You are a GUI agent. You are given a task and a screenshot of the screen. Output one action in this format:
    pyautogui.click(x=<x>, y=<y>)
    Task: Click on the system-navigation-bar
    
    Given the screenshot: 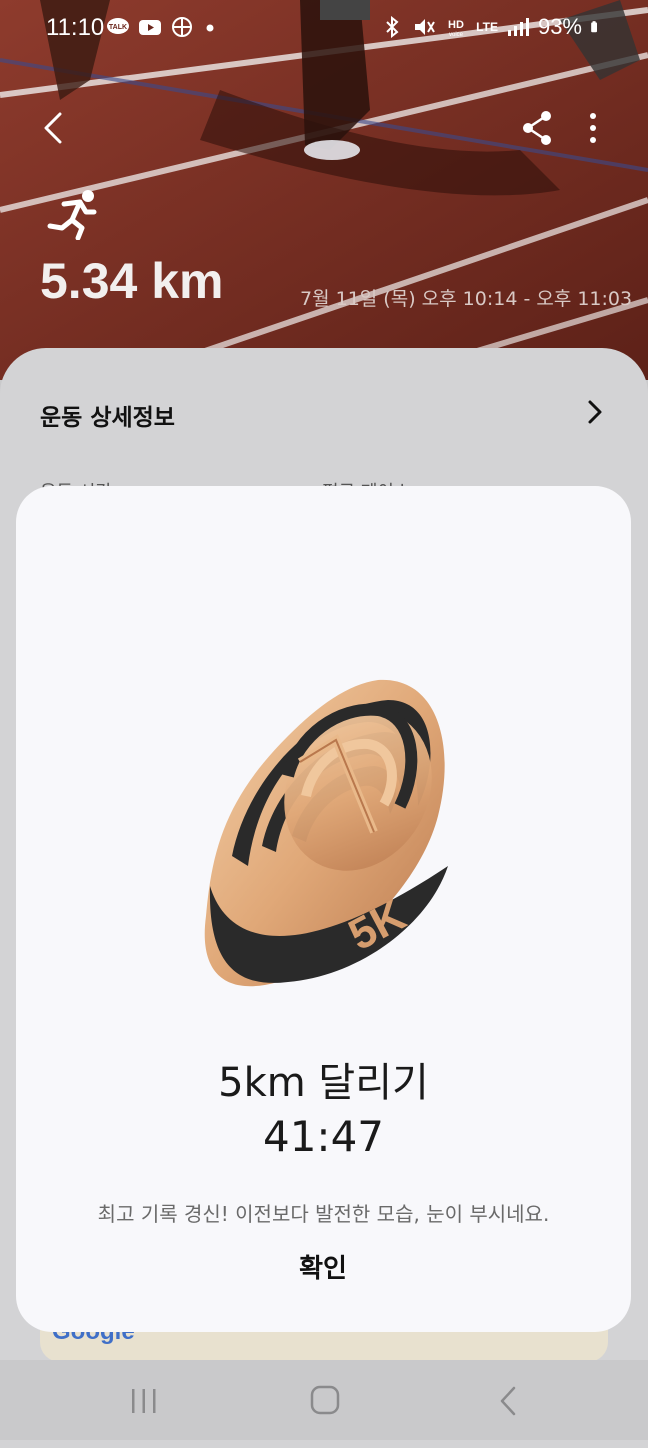 What is the action you would take?
    pyautogui.click(x=324, y=1400)
    